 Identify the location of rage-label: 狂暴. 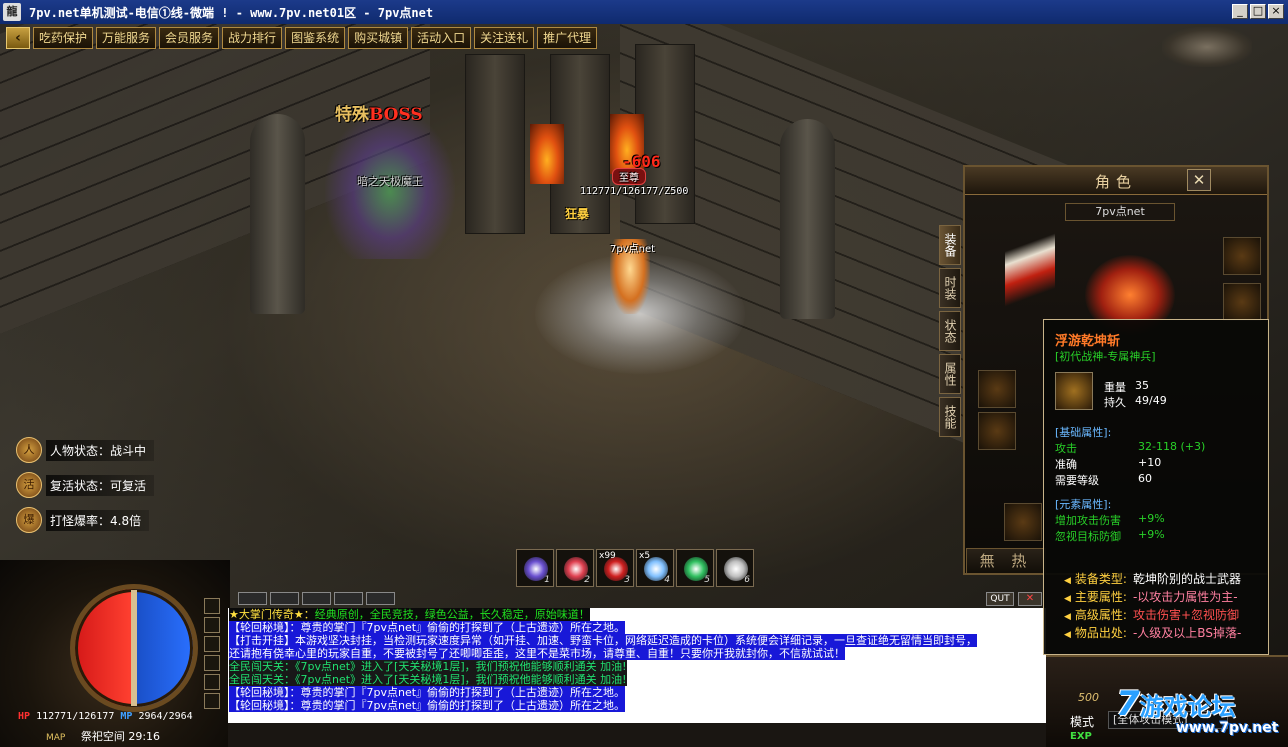
(577, 214).